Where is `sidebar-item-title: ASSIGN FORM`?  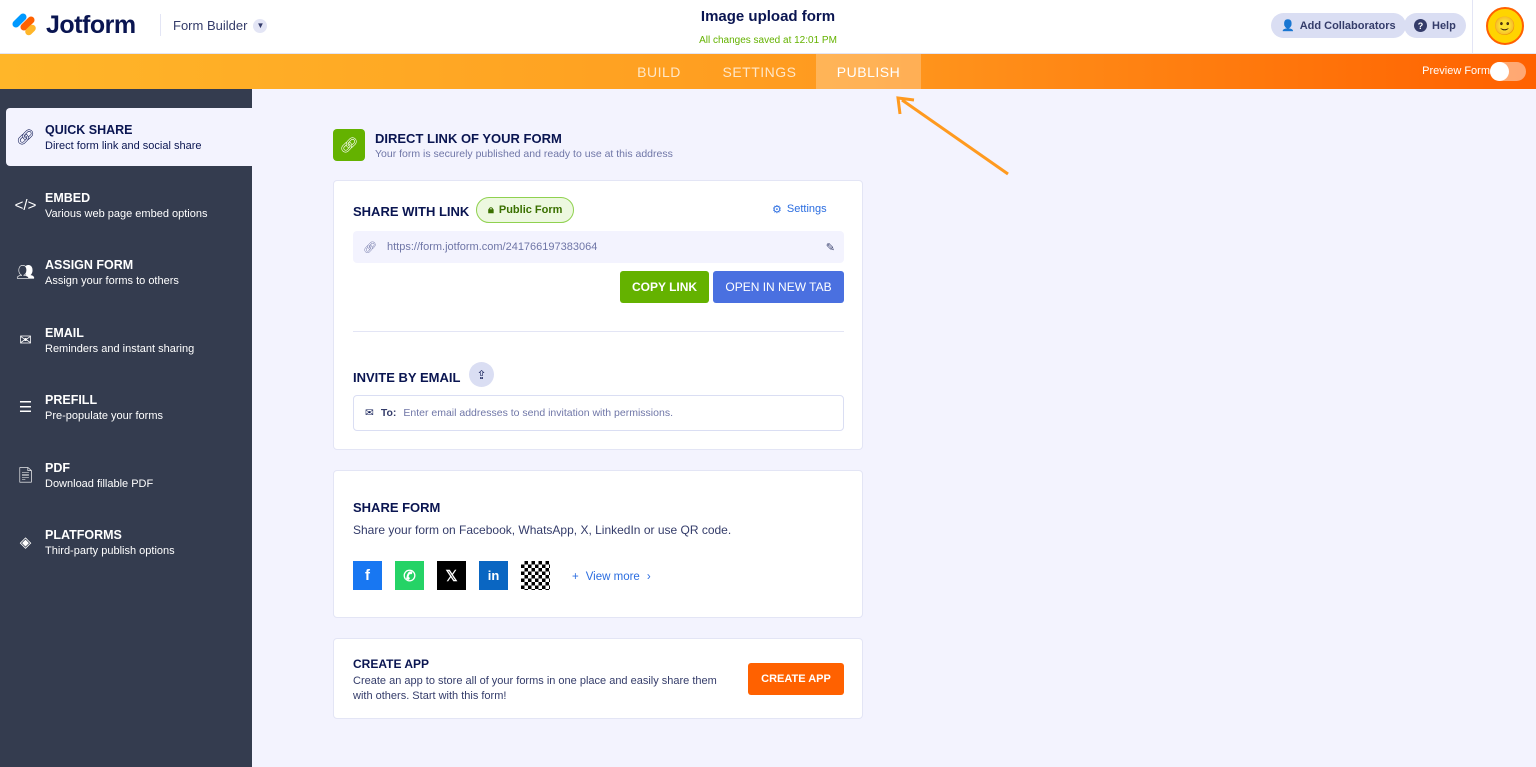
sidebar-item-title: ASSIGN FORM is located at coordinates (89, 264).